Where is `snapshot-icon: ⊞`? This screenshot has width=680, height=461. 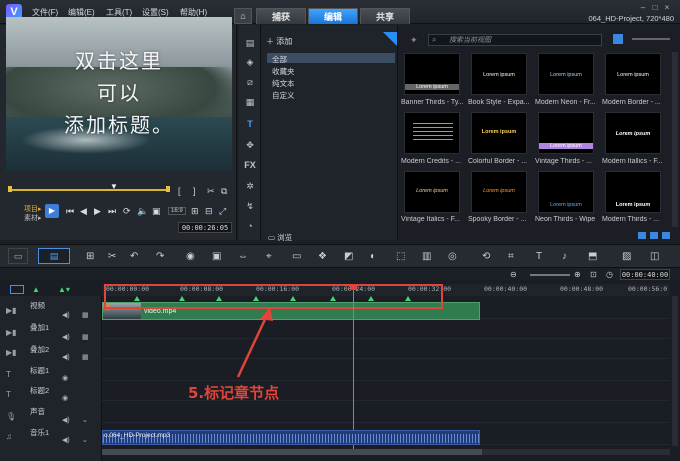
snapshot-icon: ⊞ is located at coordinates (195, 211).